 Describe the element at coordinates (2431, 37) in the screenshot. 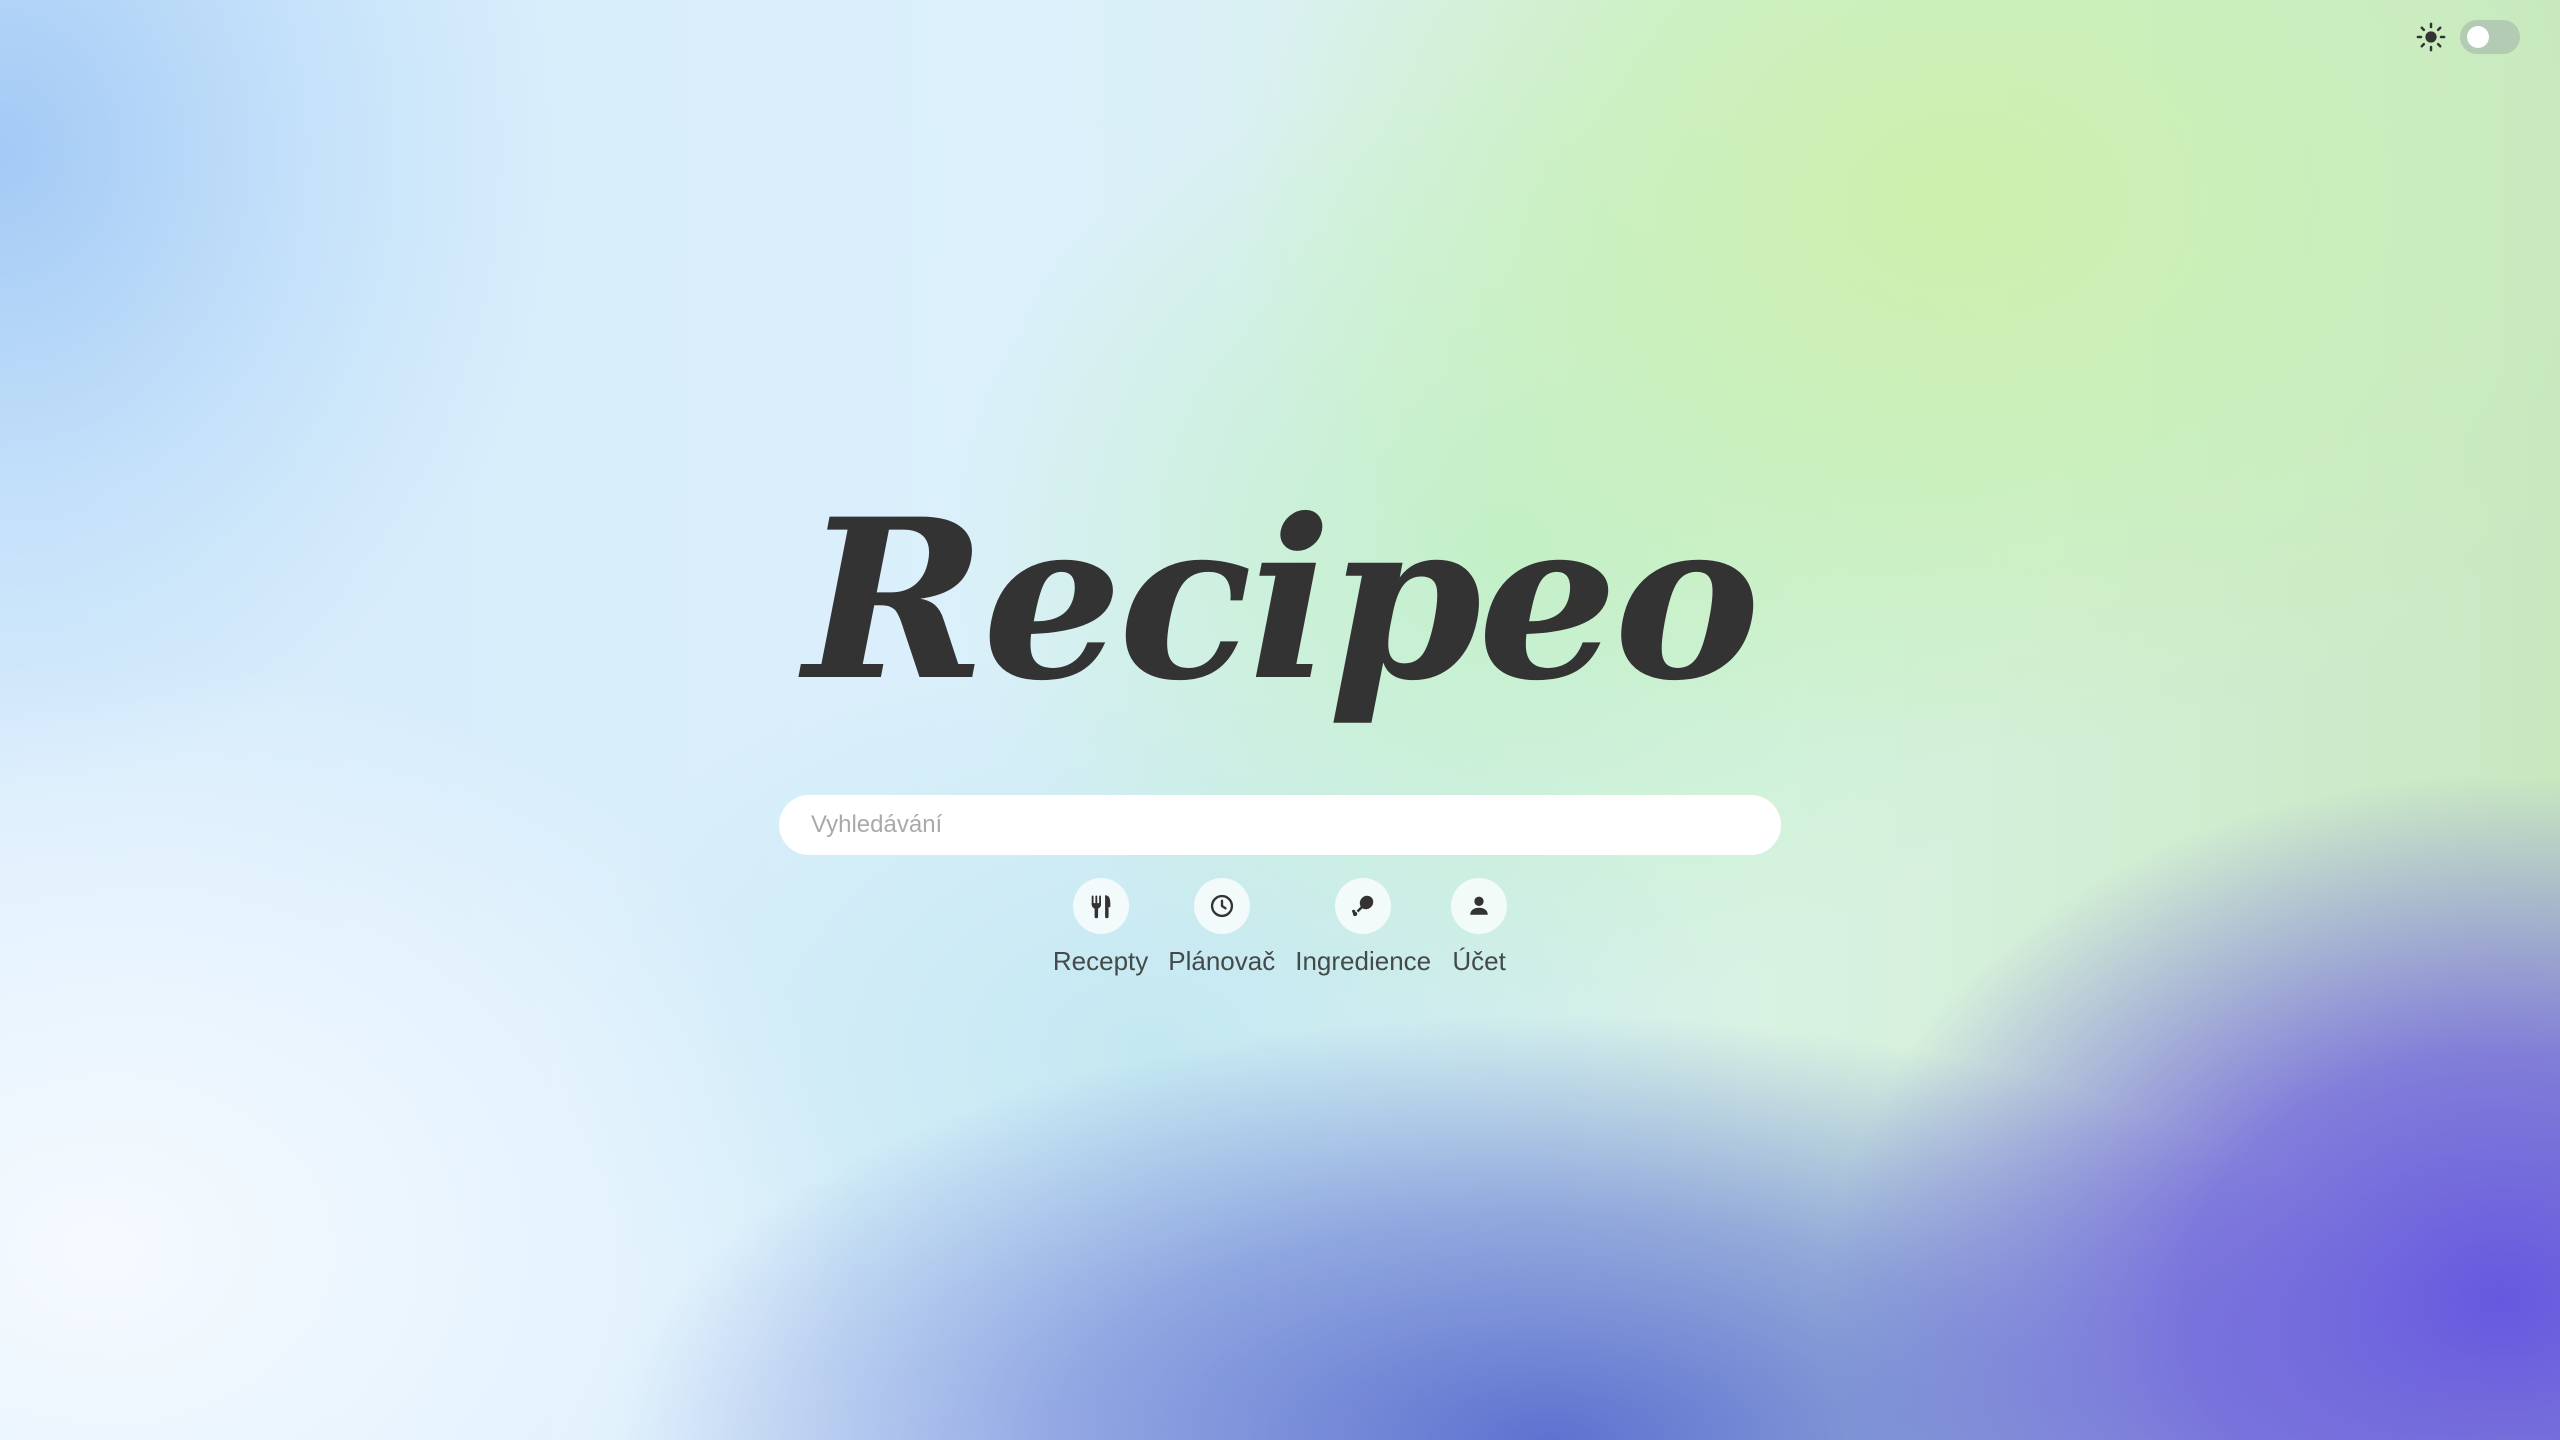

I see `sun-icon` at that location.